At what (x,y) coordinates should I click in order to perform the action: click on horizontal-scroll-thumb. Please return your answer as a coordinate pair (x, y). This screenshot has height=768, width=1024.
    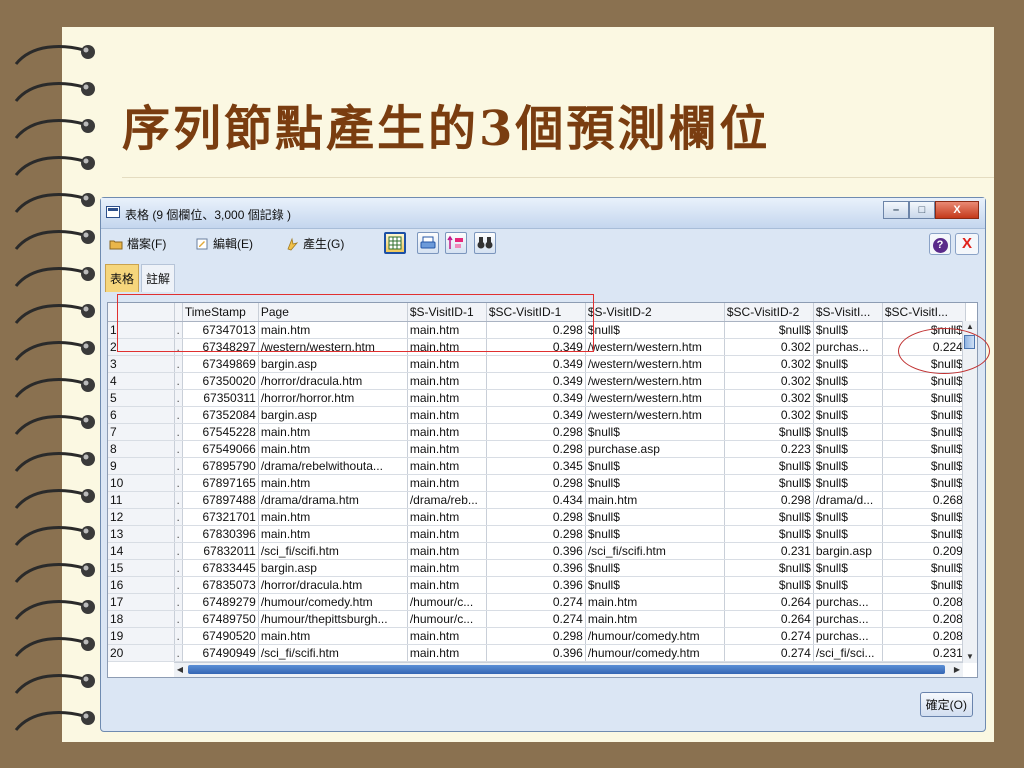
    Looking at the image, I should click on (566, 669).